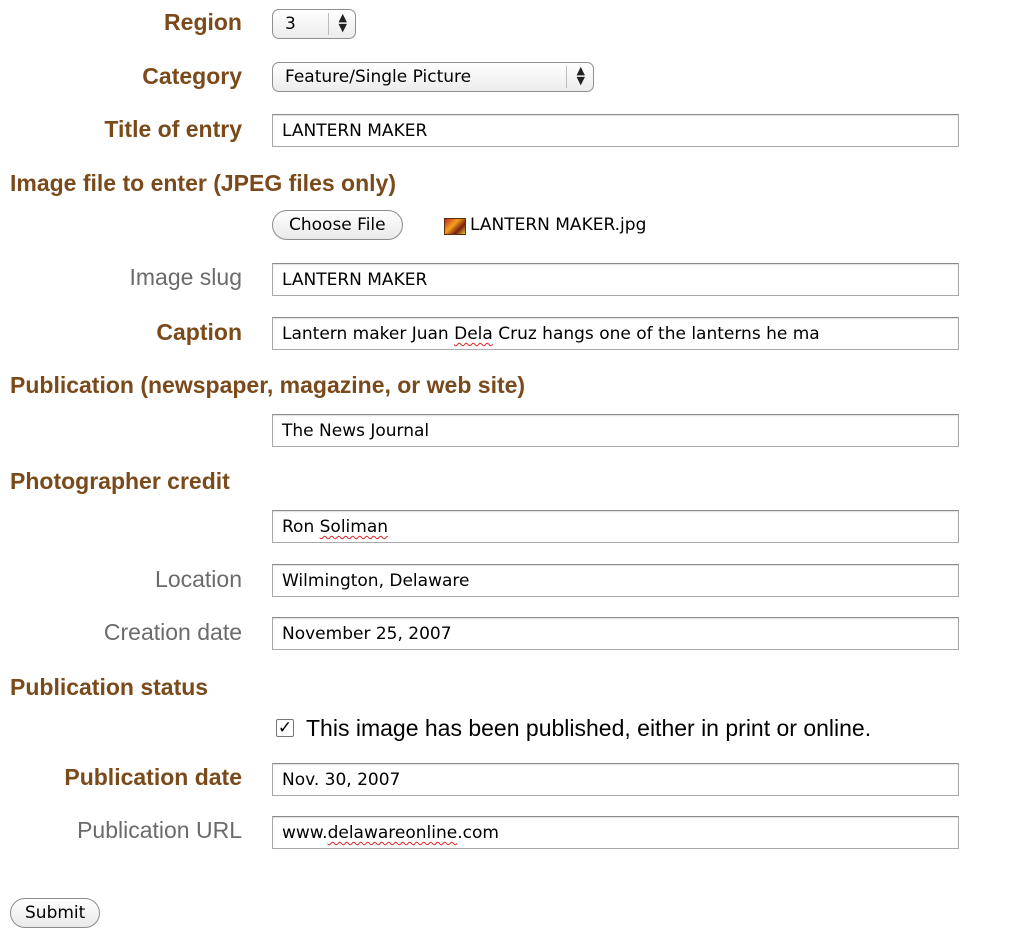 This screenshot has height=931, width=1024. Describe the element at coordinates (185, 277) in the screenshot. I see `image-slug-label: Image slug` at that location.